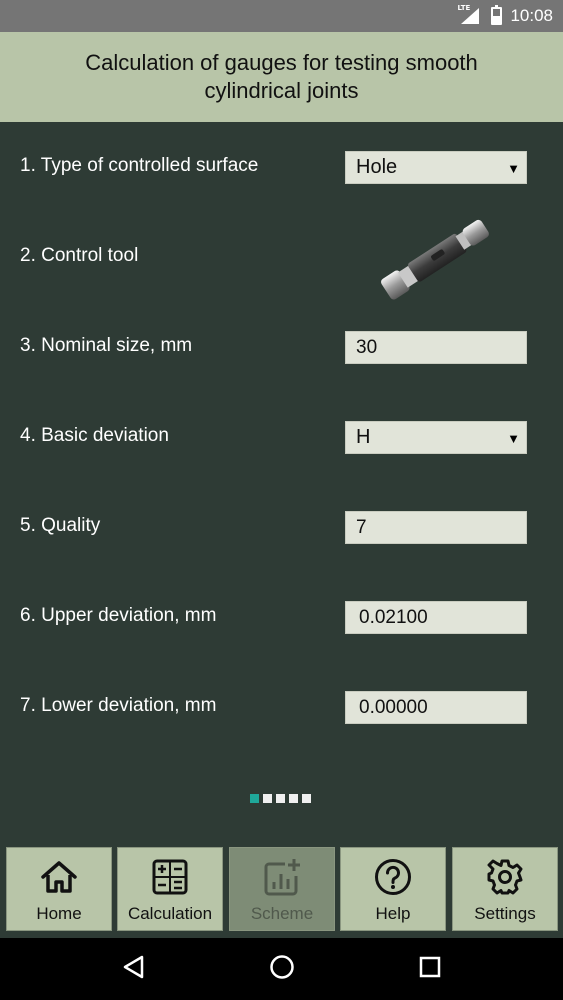 This screenshot has width=563, height=1000. I want to click on bottom-navigation: Home Calculation Scheme Help Settings, so click(281, 889).